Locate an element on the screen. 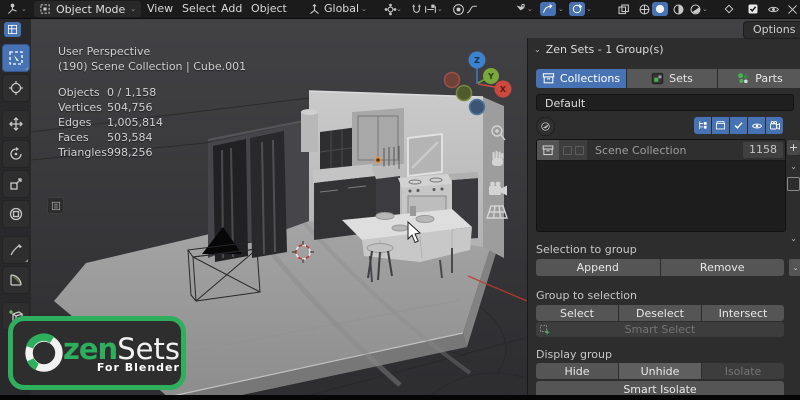  gizmo-neg-x is located at coordinates (452, 80).